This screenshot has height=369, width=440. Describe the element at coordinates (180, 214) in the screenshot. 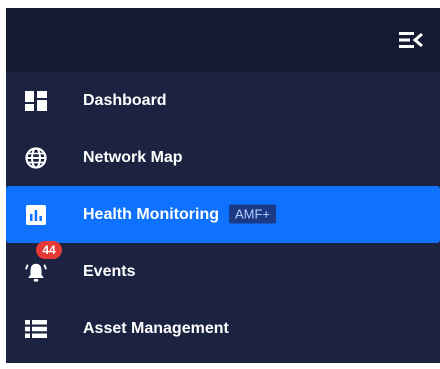

I see `sidebar-item-label: Health Monitoring AMF+` at that location.